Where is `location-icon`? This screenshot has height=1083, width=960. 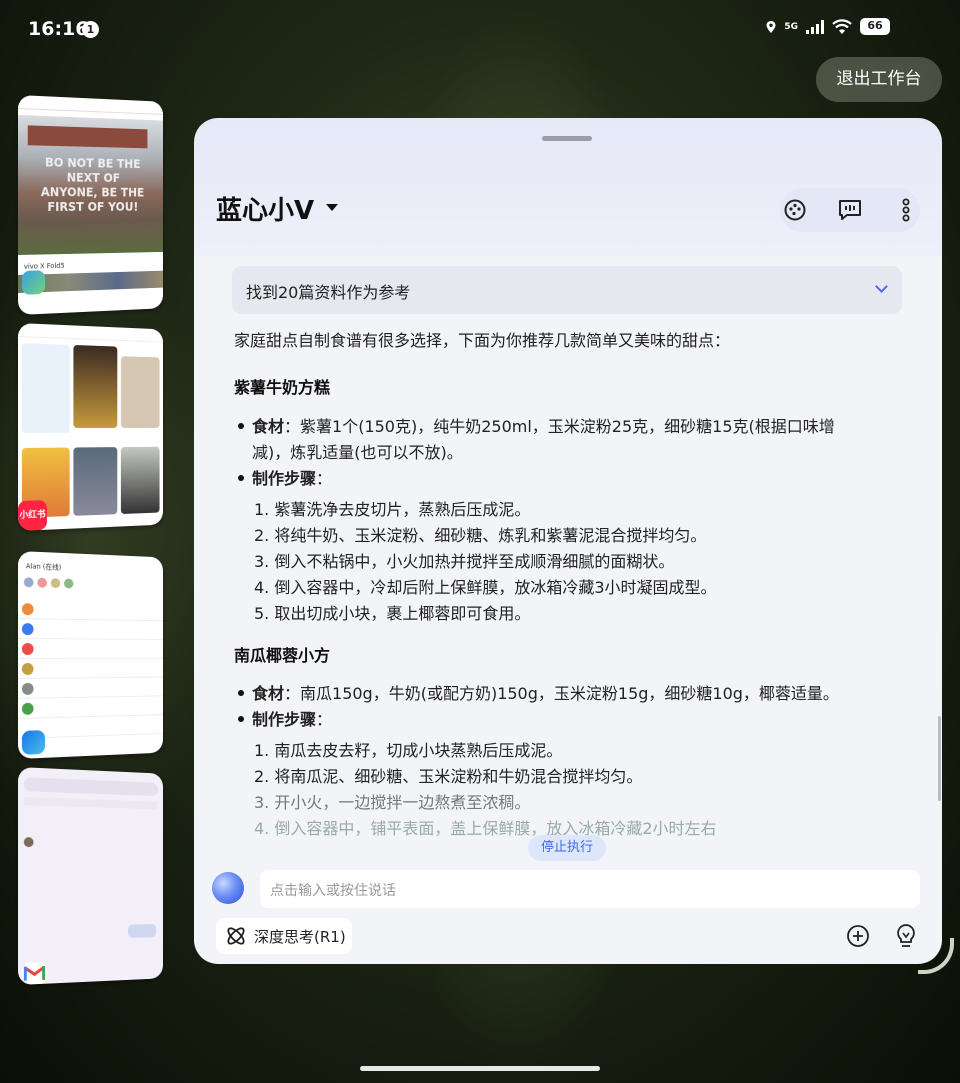
location-icon is located at coordinates (771, 27).